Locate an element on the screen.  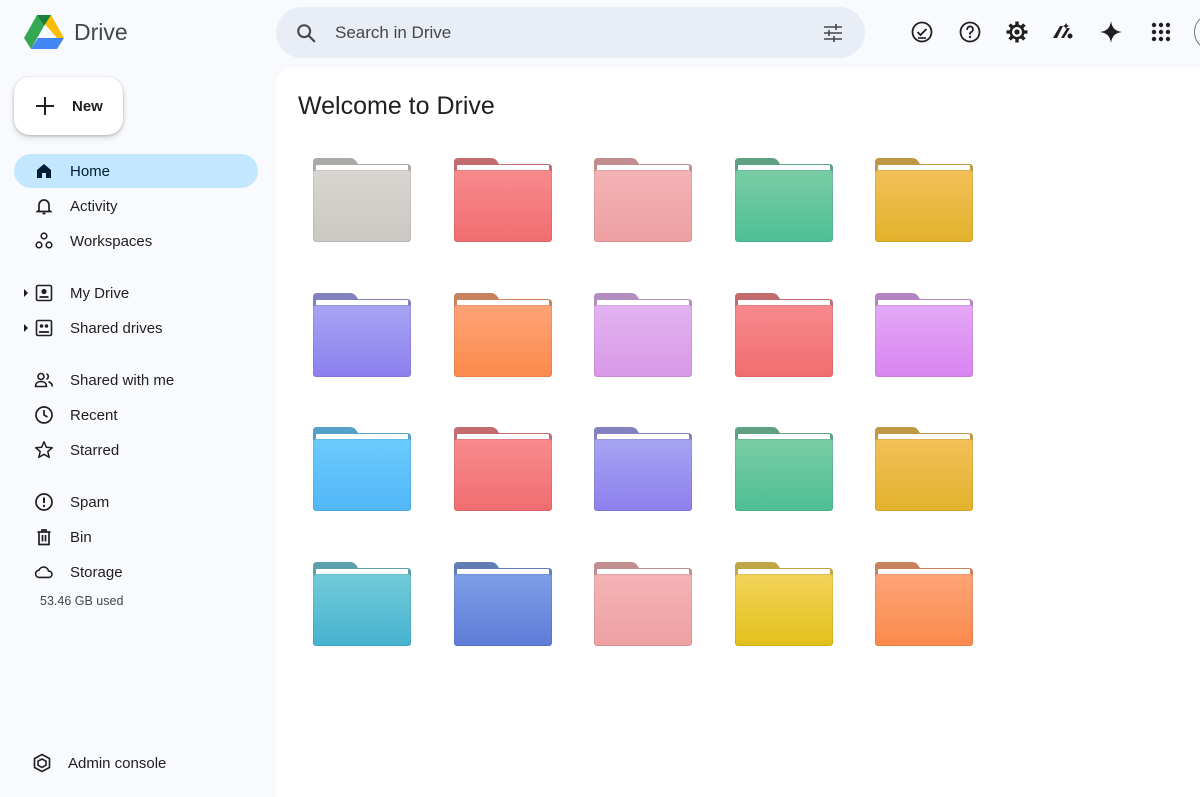
sidebar-item-label: My Drive is located at coordinates (100, 293).